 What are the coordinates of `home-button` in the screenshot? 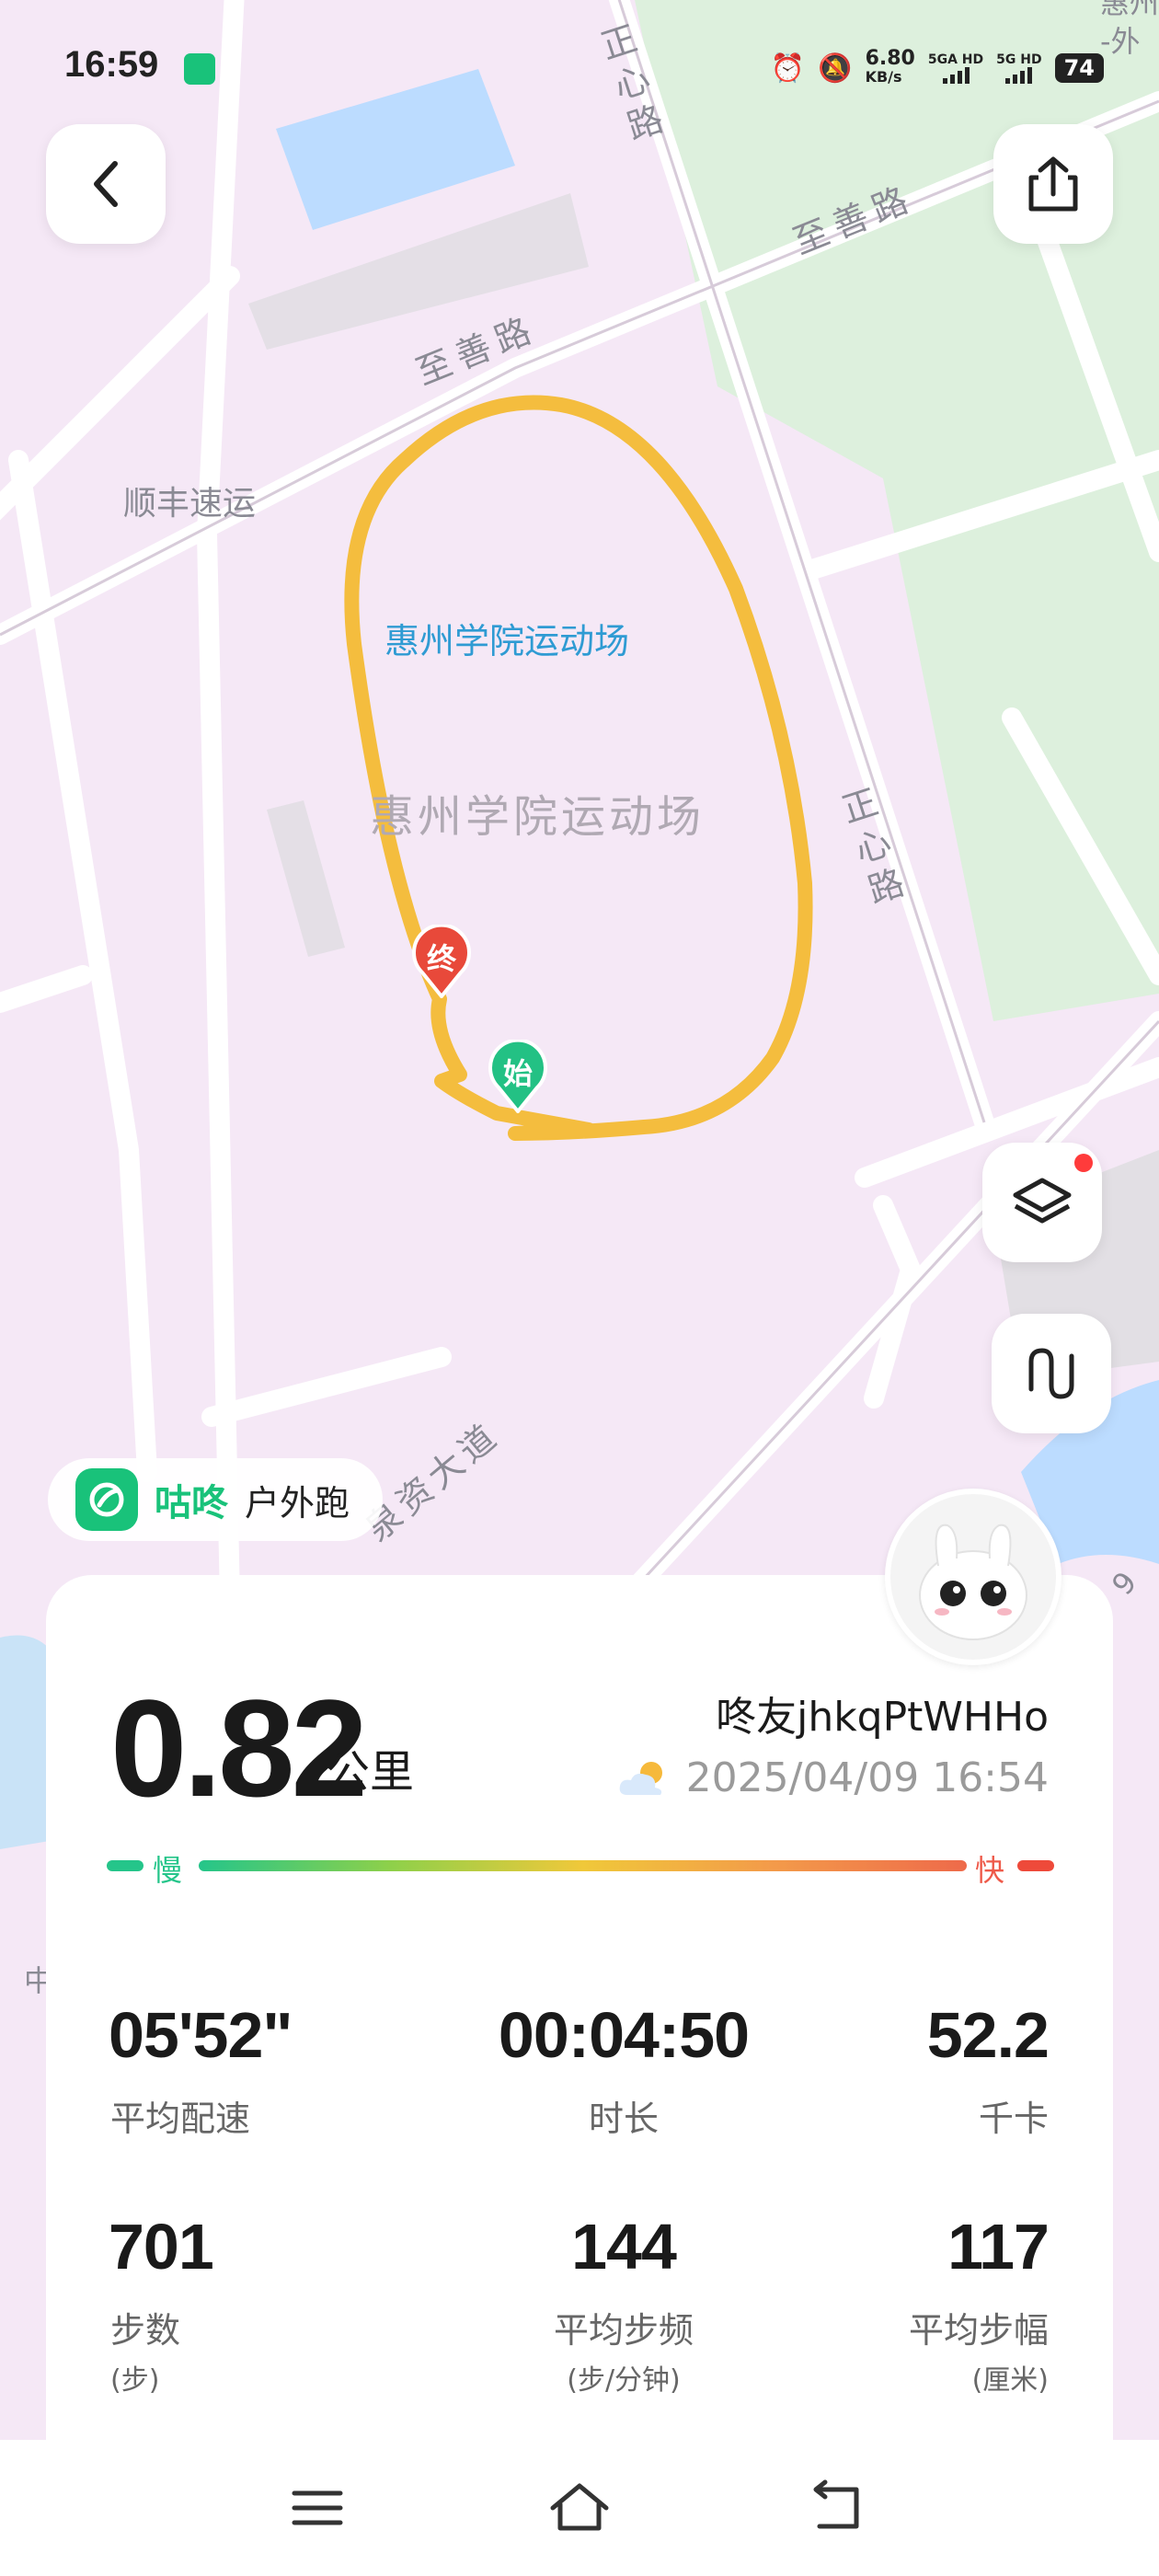 It's located at (579, 2507).